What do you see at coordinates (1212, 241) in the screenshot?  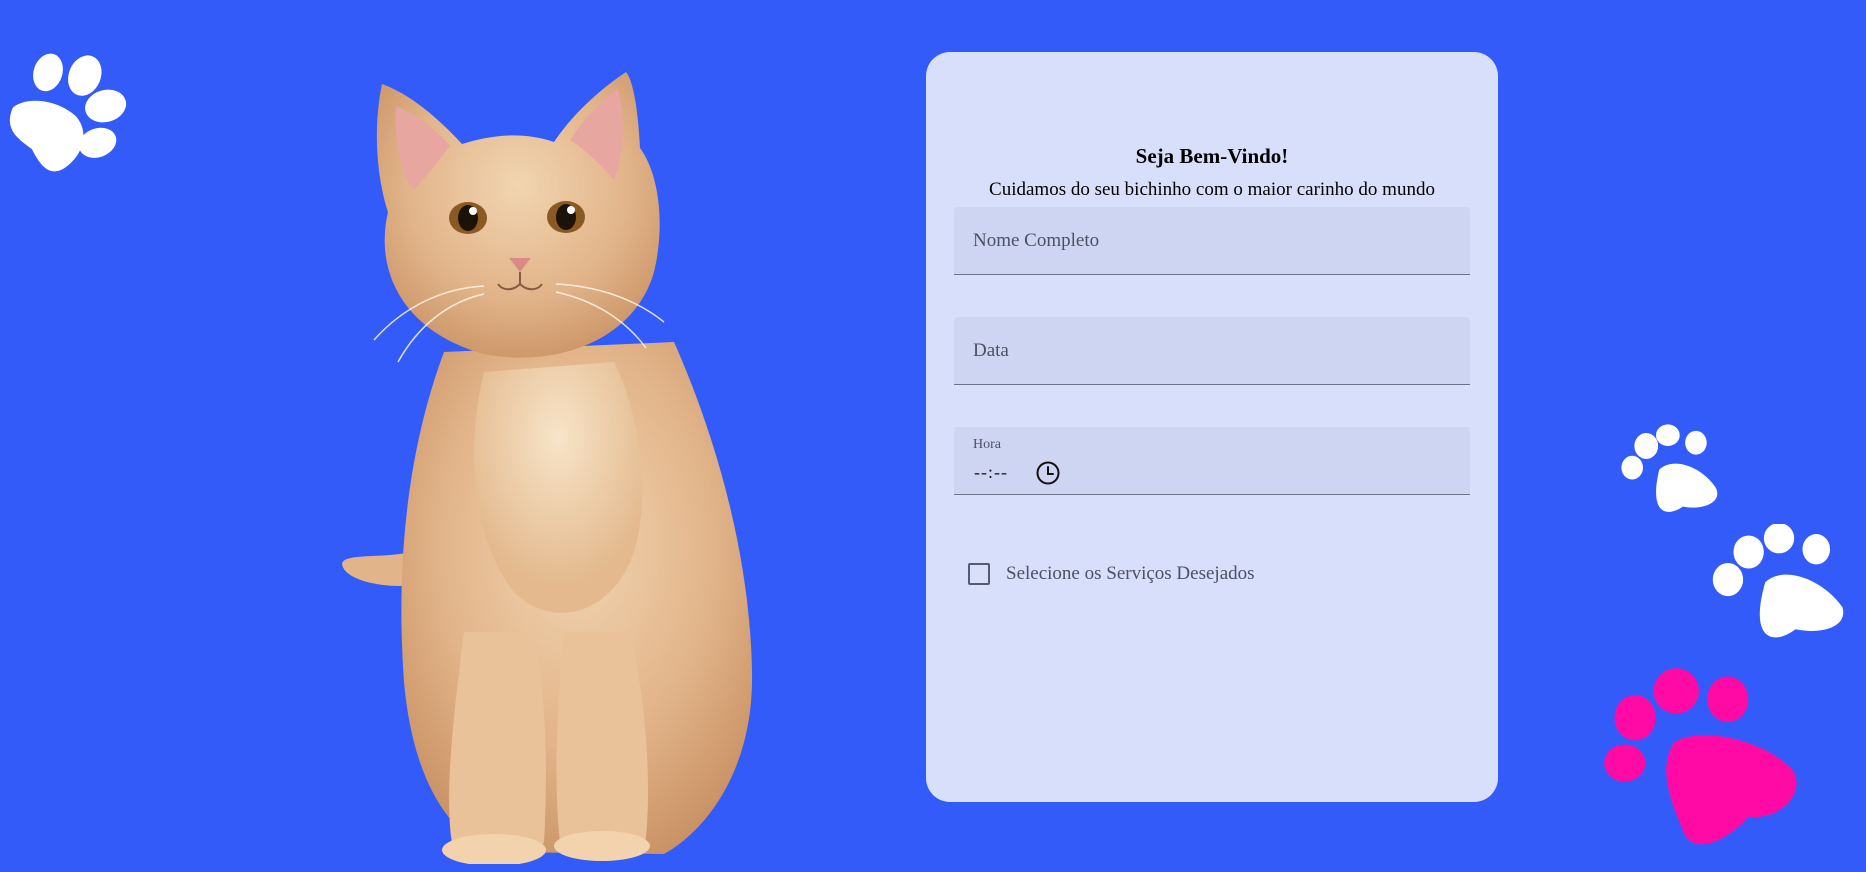 I see `full-name-input: Nome Completo` at bounding box center [1212, 241].